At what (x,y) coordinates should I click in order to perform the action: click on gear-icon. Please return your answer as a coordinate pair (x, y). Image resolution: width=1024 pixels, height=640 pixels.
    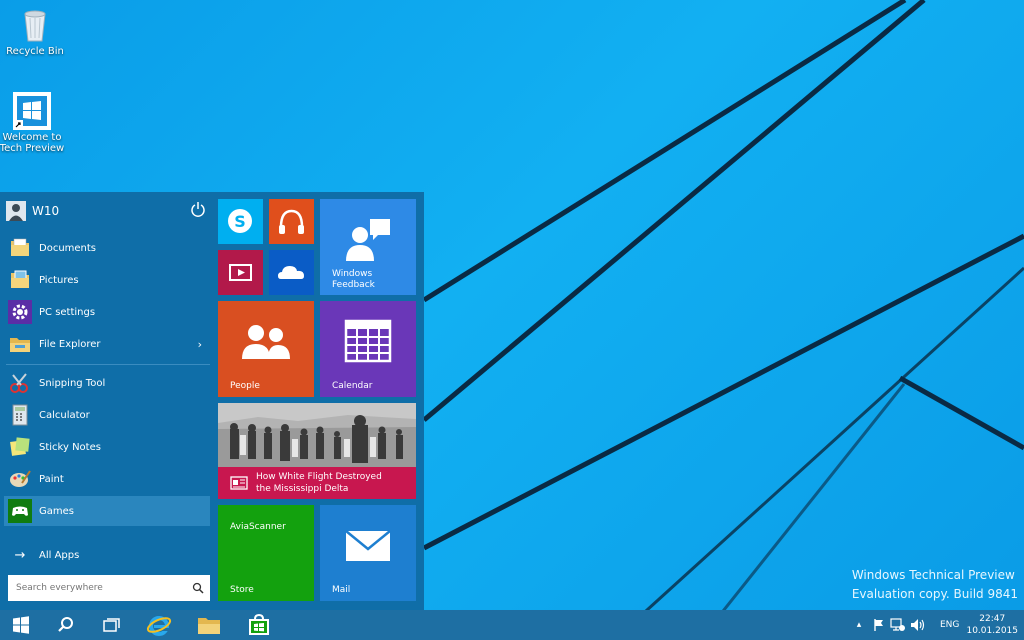
    Looking at the image, I should click on (20, 312).